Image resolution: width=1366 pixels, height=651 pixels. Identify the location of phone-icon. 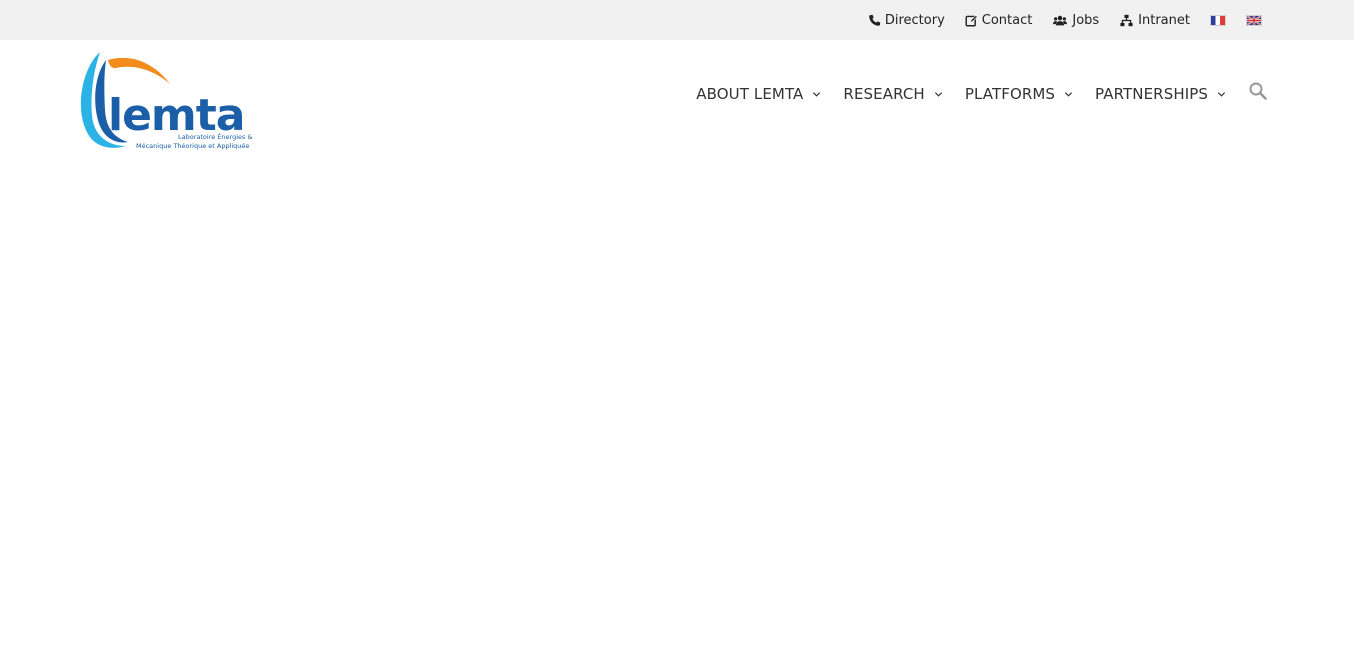
(875, 20).